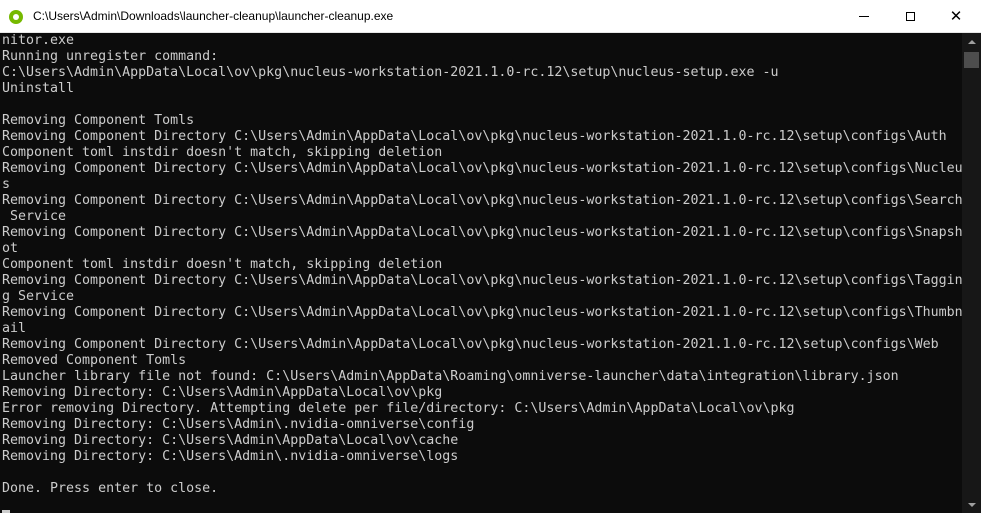 The width and height of the screenshot is (981, 513). I want to click on close-icon: ✕, so click(956, 15).